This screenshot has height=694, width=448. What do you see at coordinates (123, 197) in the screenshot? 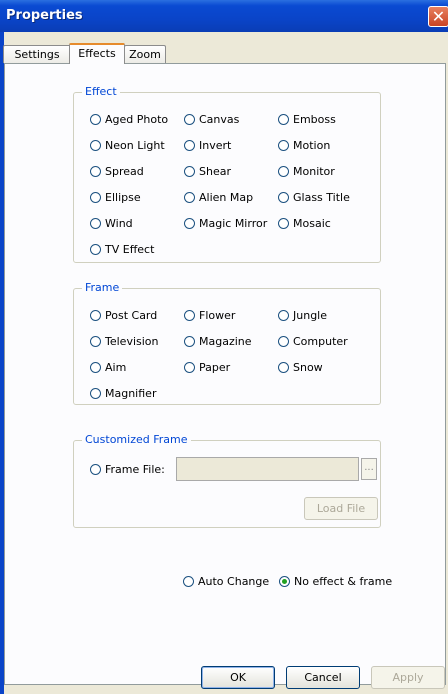
I see `radio-label: Ellipse` at bounding box center [123, 197].